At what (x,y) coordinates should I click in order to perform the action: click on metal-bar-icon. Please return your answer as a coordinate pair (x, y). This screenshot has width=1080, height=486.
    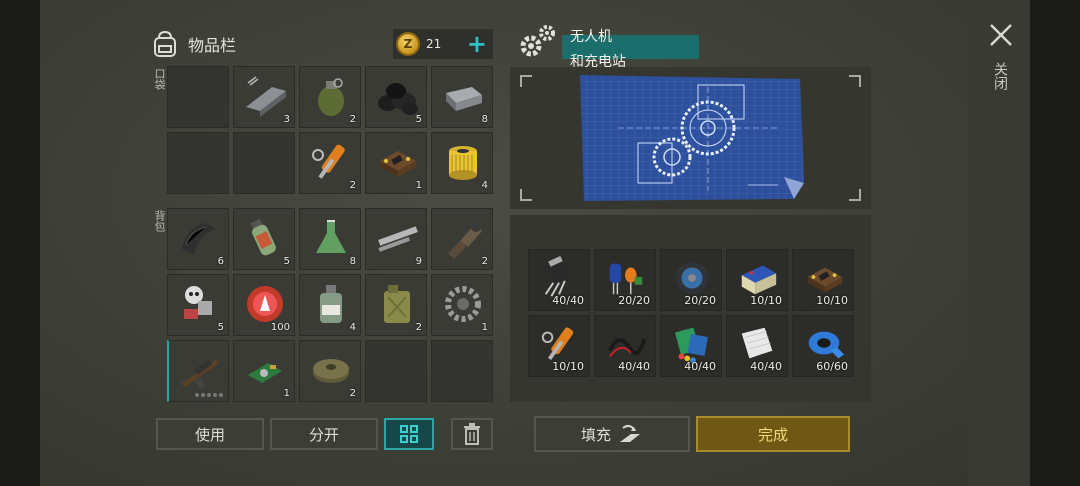
    Looking at the image, I should click on (266, 96).